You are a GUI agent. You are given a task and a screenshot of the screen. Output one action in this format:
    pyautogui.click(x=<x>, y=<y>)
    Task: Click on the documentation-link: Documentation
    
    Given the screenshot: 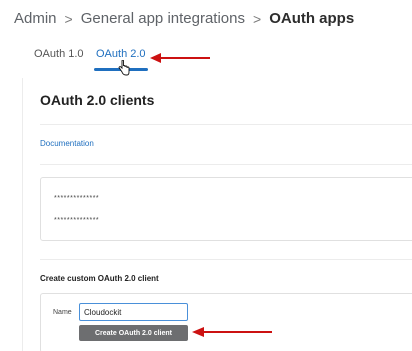 What is the action you would take?
    pyautogui.click(x=67, y=143)
    